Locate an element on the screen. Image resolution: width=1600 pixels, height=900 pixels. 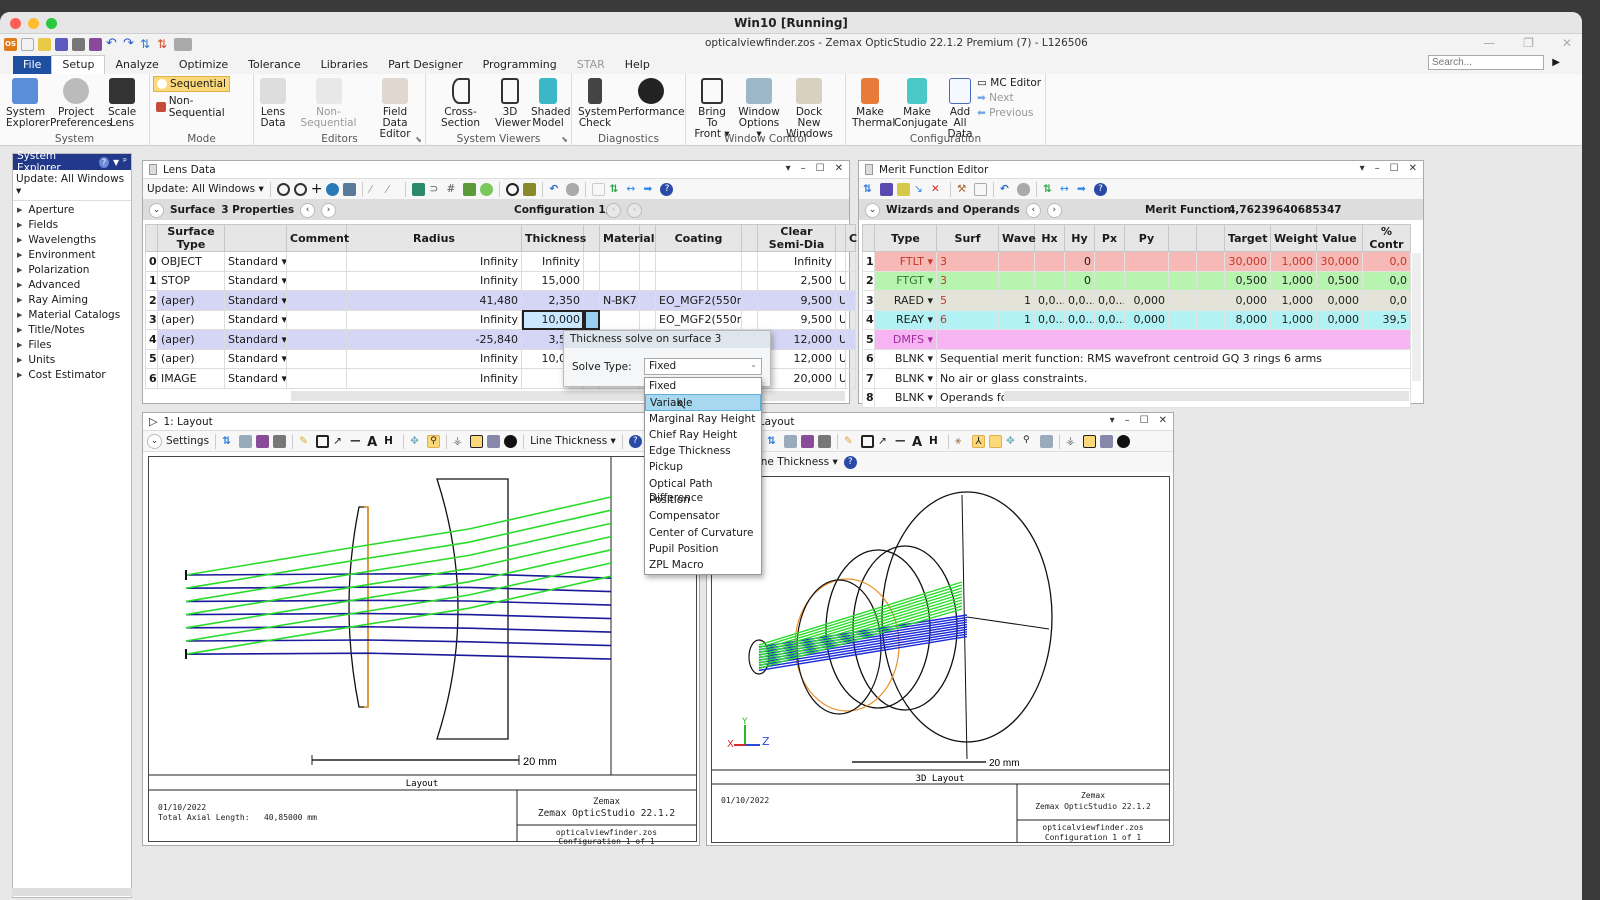
undo-icon: ↶ is located at coordinates (112, 44).